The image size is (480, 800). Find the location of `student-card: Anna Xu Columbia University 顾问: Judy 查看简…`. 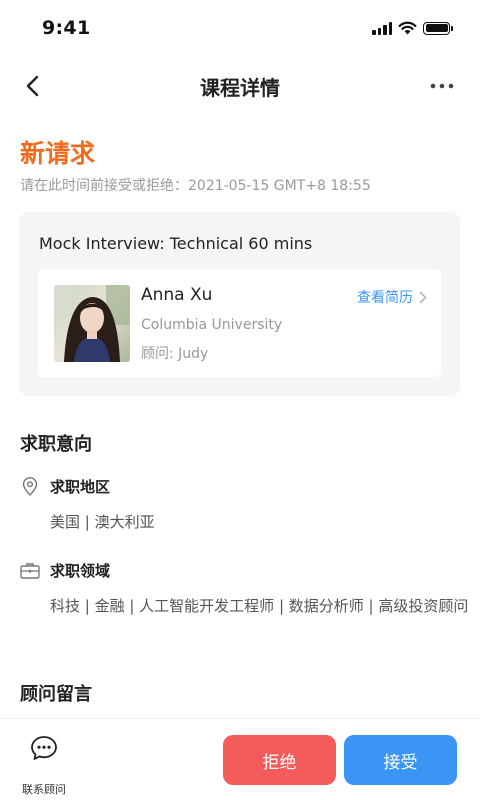

student-card: Anna Xu Columbia University 顾问: Judy 查看简… is located at coordinates (239, 323).